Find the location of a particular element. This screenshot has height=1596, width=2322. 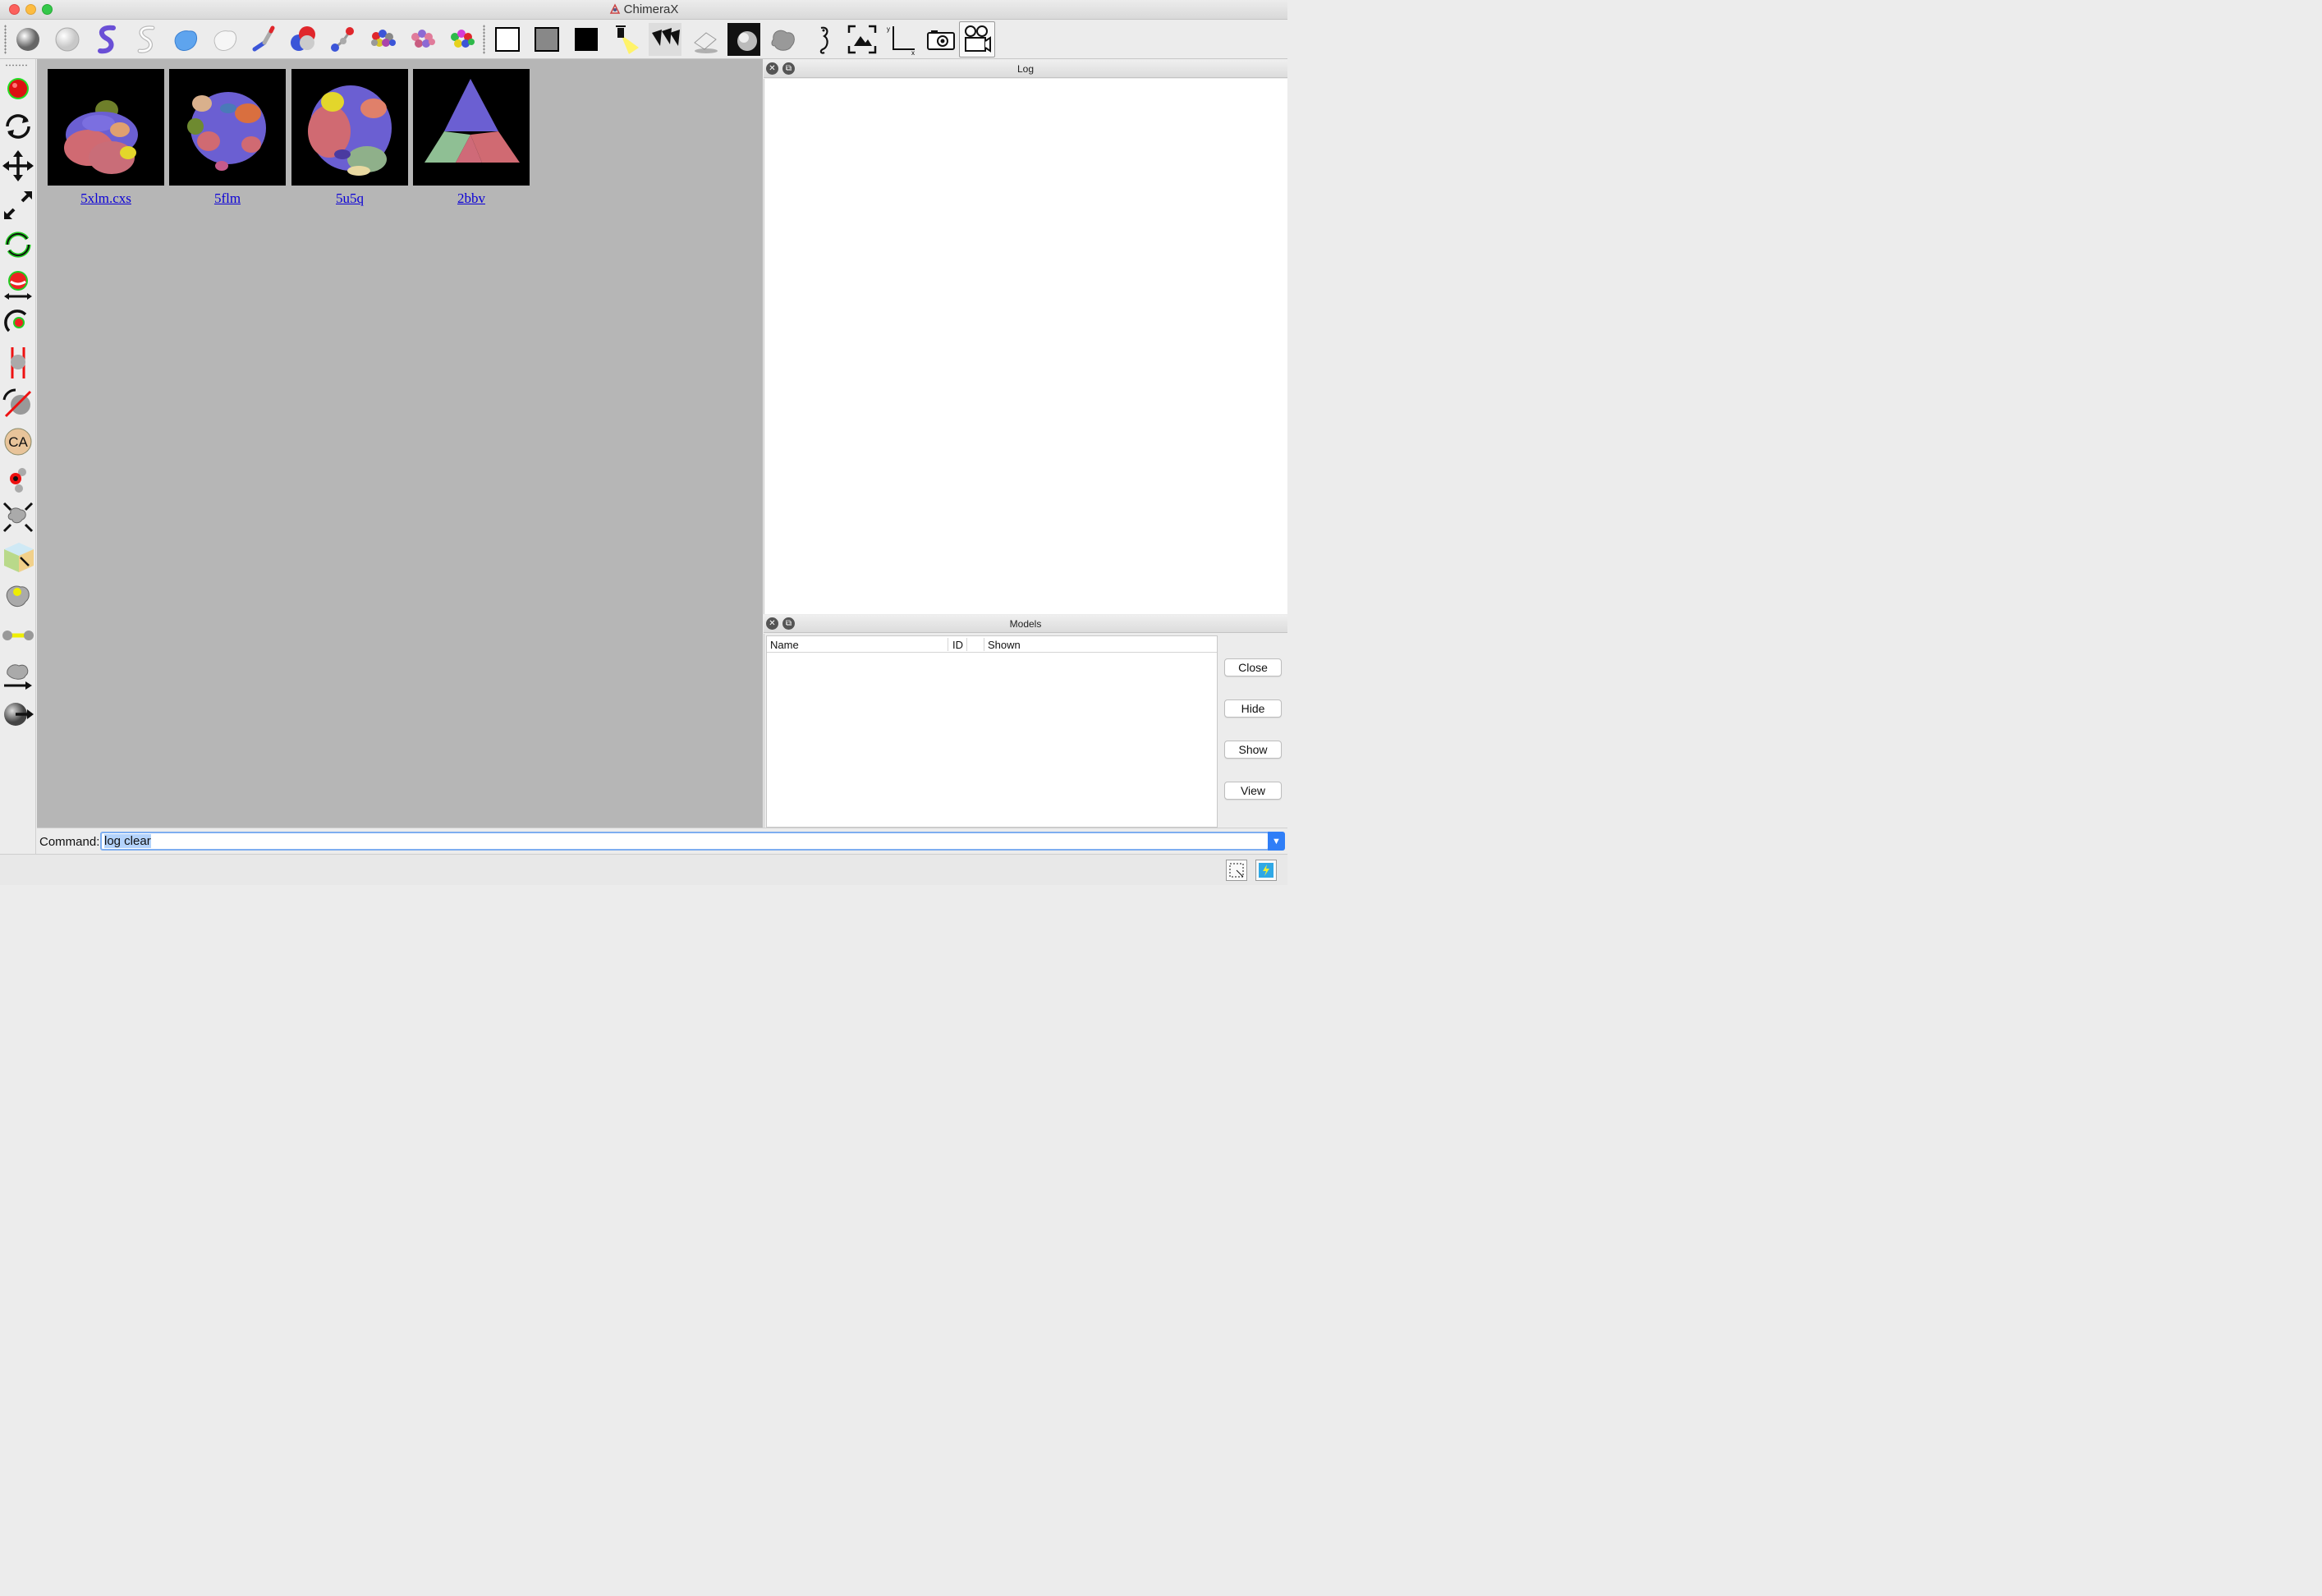

models-panel-header: ✕ ⧉ Models is located at coordinates (1025, 624).